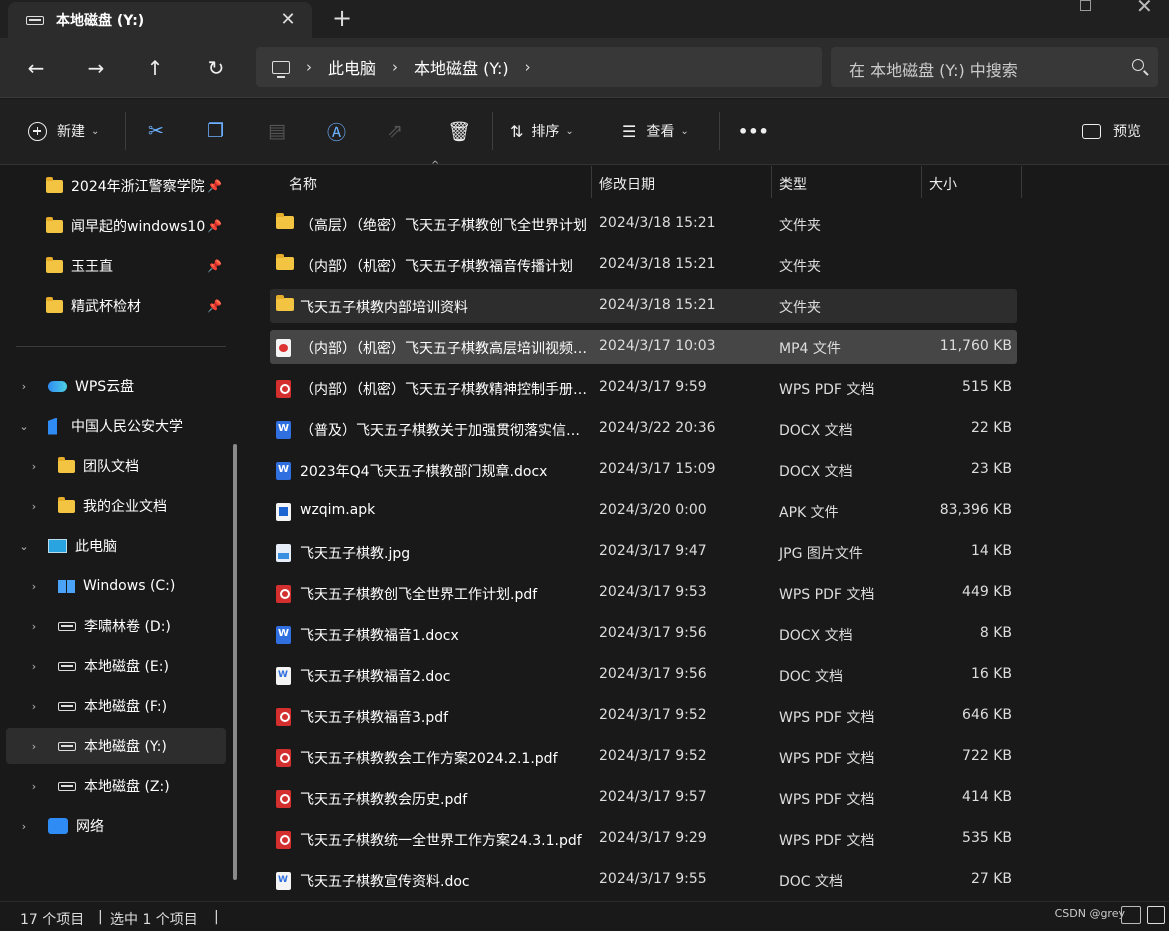 The image size is (1169, 931). Describe the element at coordinates (116, 226) in the screenshot. I see `quick-access-item: 闻早起的windows10 📌` at that location.